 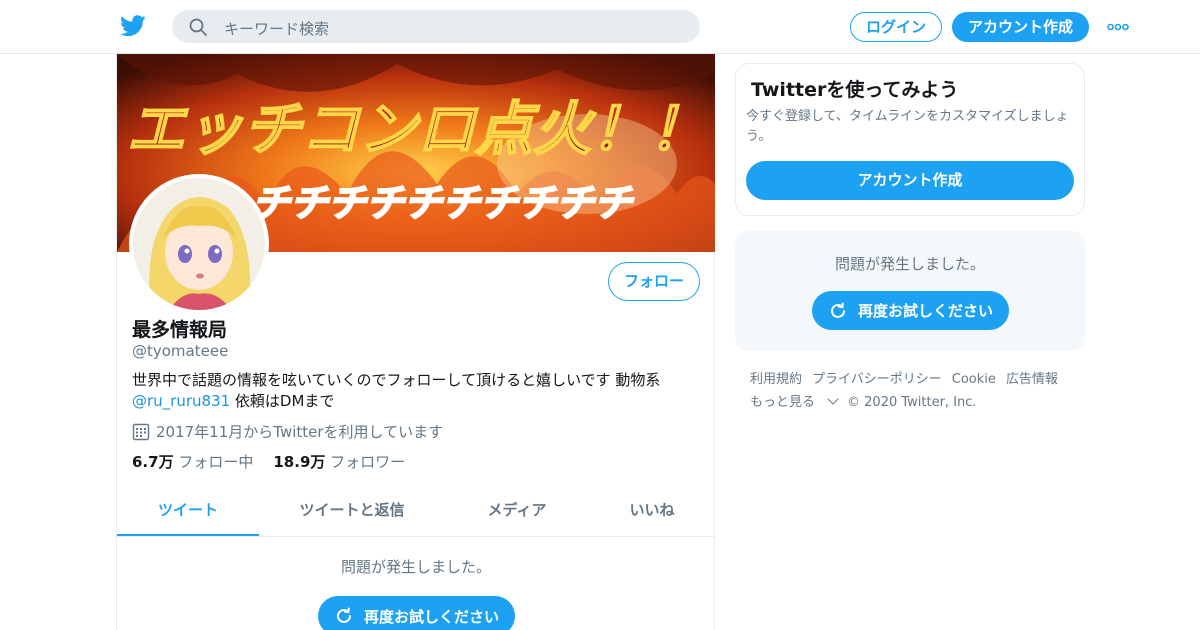 I want to click on search-icon, so click(x=198, y=27).